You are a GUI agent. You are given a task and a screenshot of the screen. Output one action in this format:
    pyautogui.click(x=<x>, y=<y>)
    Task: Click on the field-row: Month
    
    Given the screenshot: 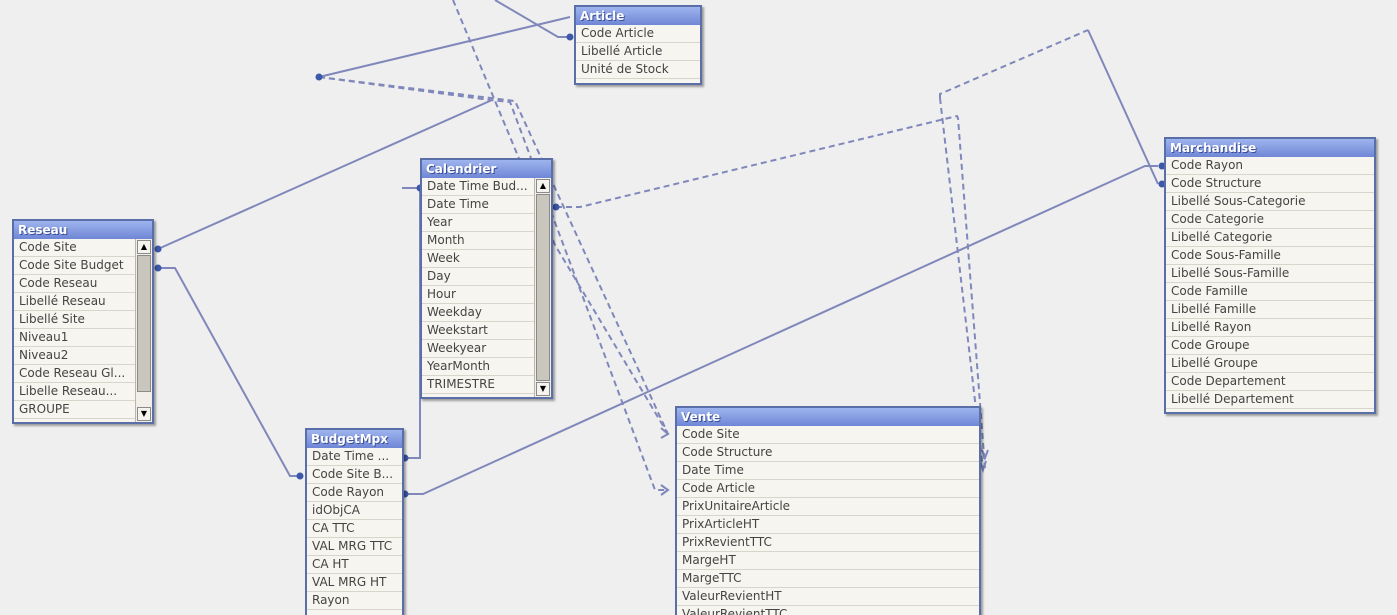 What is the action you would take?
    pyautogui.click(x=478, y=241)
    